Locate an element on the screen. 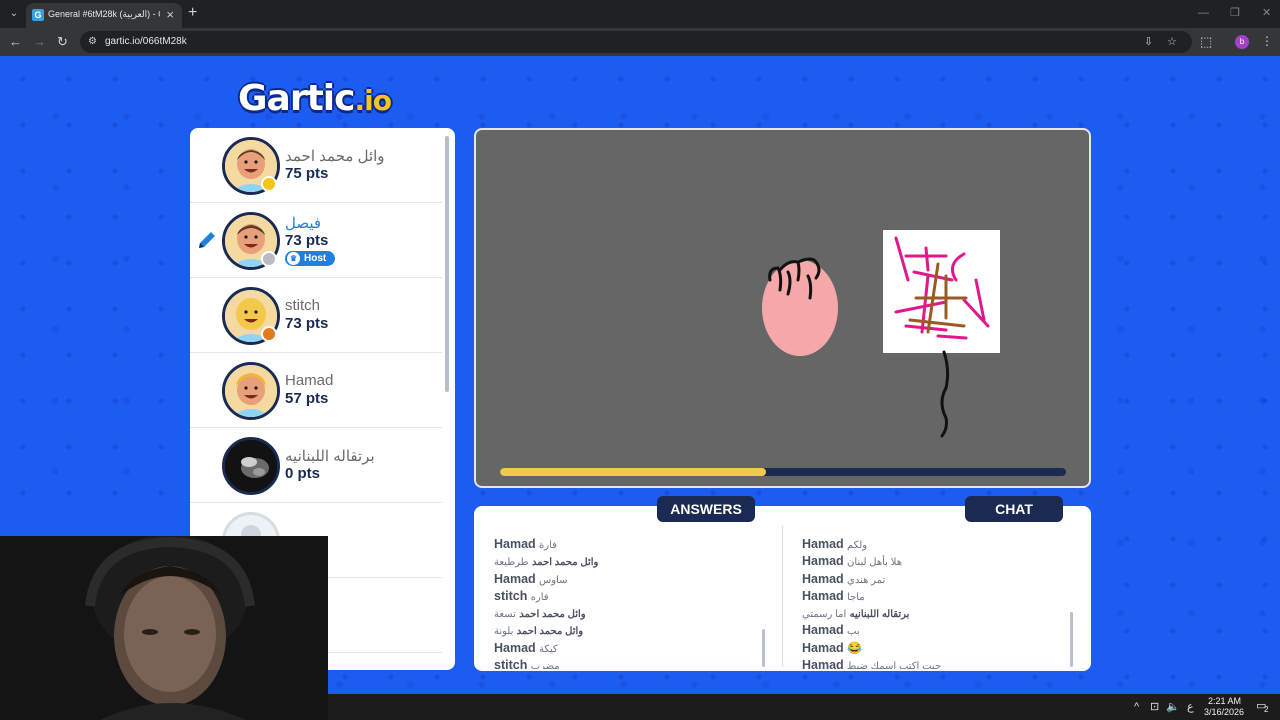 This screenshot has width=1280, height=720. custom-photo-avatar is located at coordinates (251, 466).